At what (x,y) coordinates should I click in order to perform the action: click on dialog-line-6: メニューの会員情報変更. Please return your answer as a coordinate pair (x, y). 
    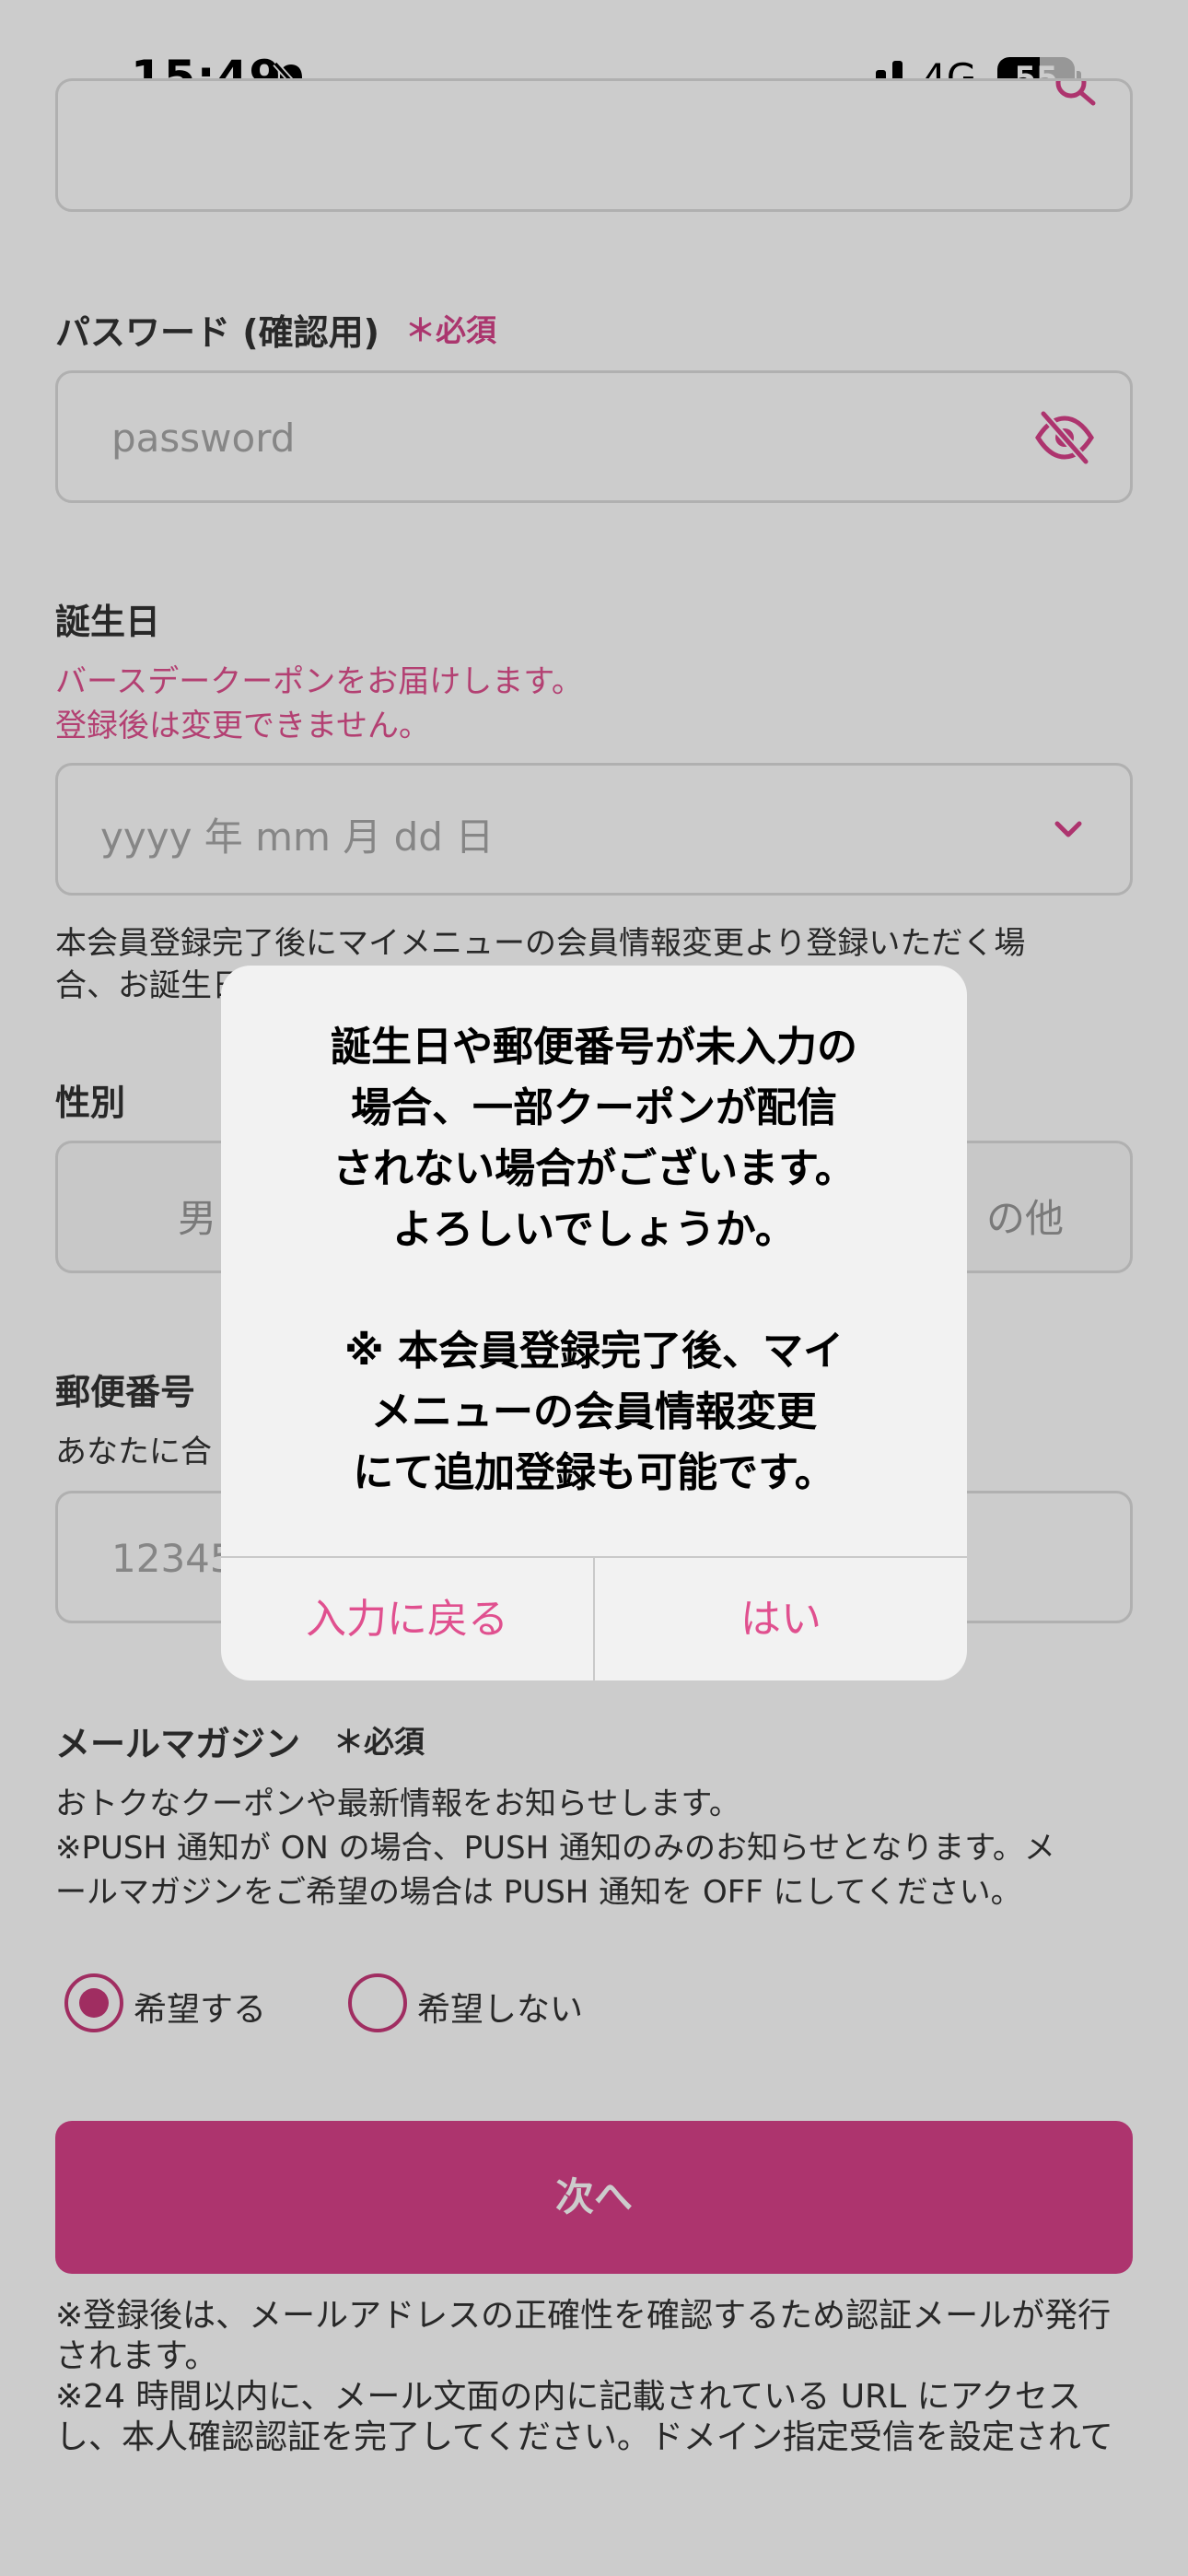
    Looking at the image, I should click on (594, 1411).